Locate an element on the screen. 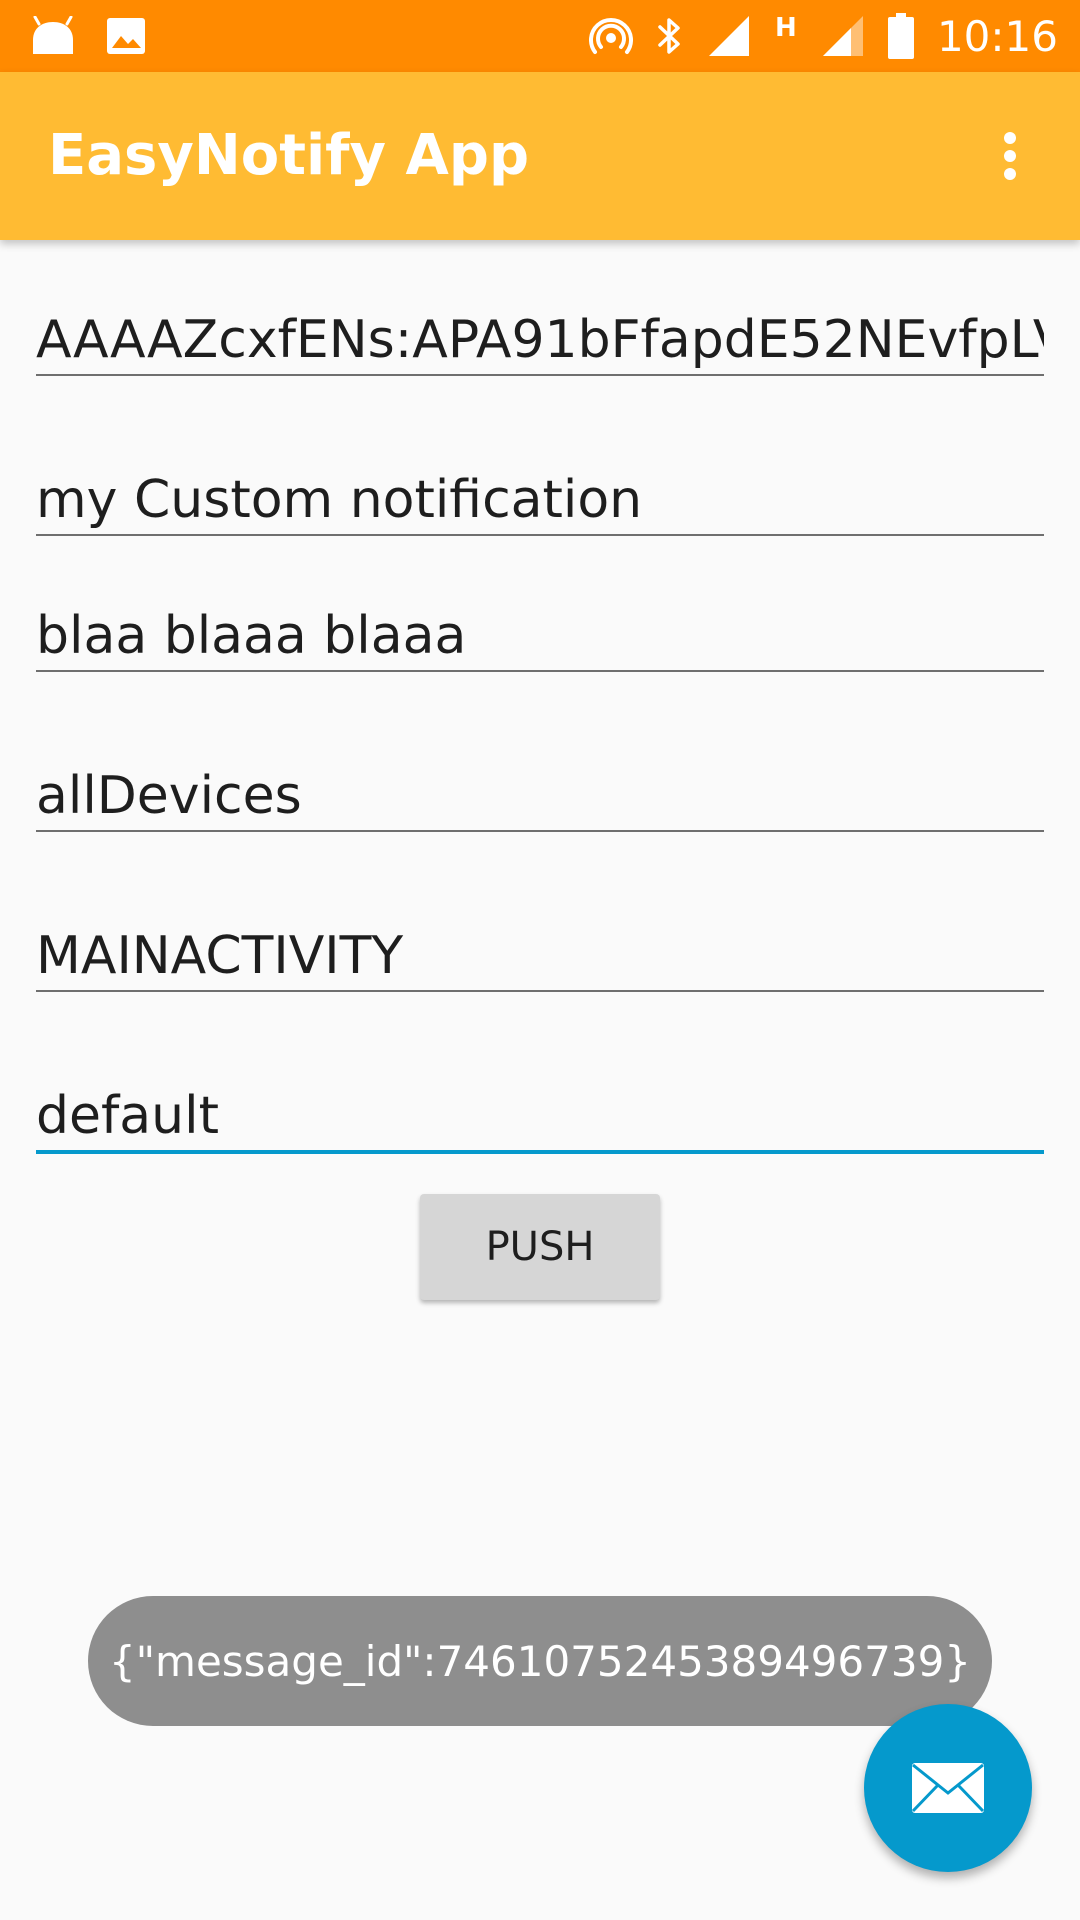  h-network-icon: H is located at coordinates (786, 36).